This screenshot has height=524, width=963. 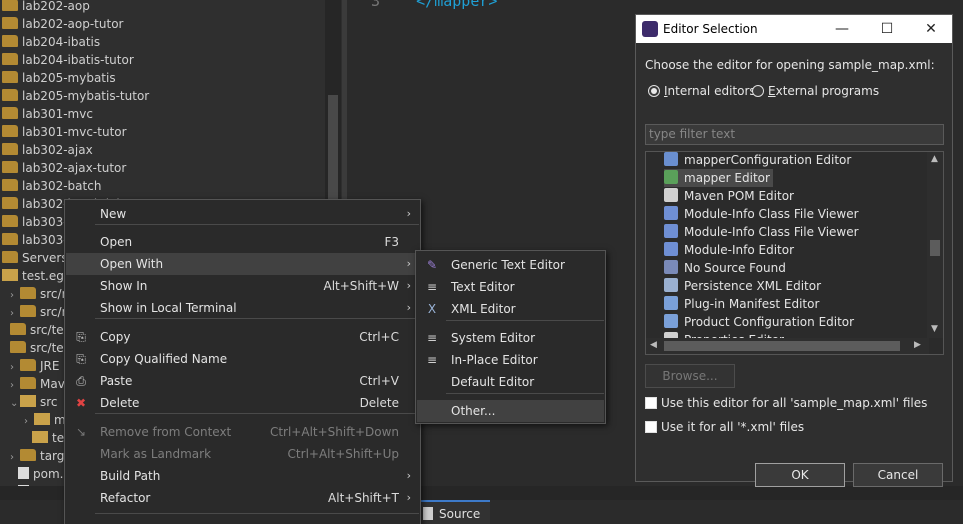 What do you see at coordinates (730, 250) in the screenshot?
I see `editor-list-item: Module-Info Editor` at bounding box center [730, 250].